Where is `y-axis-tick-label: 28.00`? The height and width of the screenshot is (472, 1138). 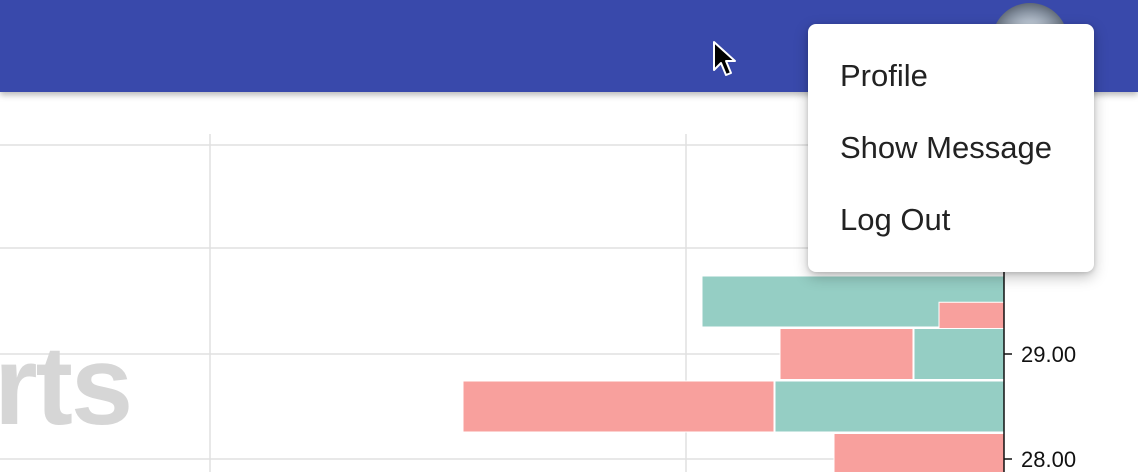 y-axis-tick-label: 28.00 is located at coordinates (1048, 459).